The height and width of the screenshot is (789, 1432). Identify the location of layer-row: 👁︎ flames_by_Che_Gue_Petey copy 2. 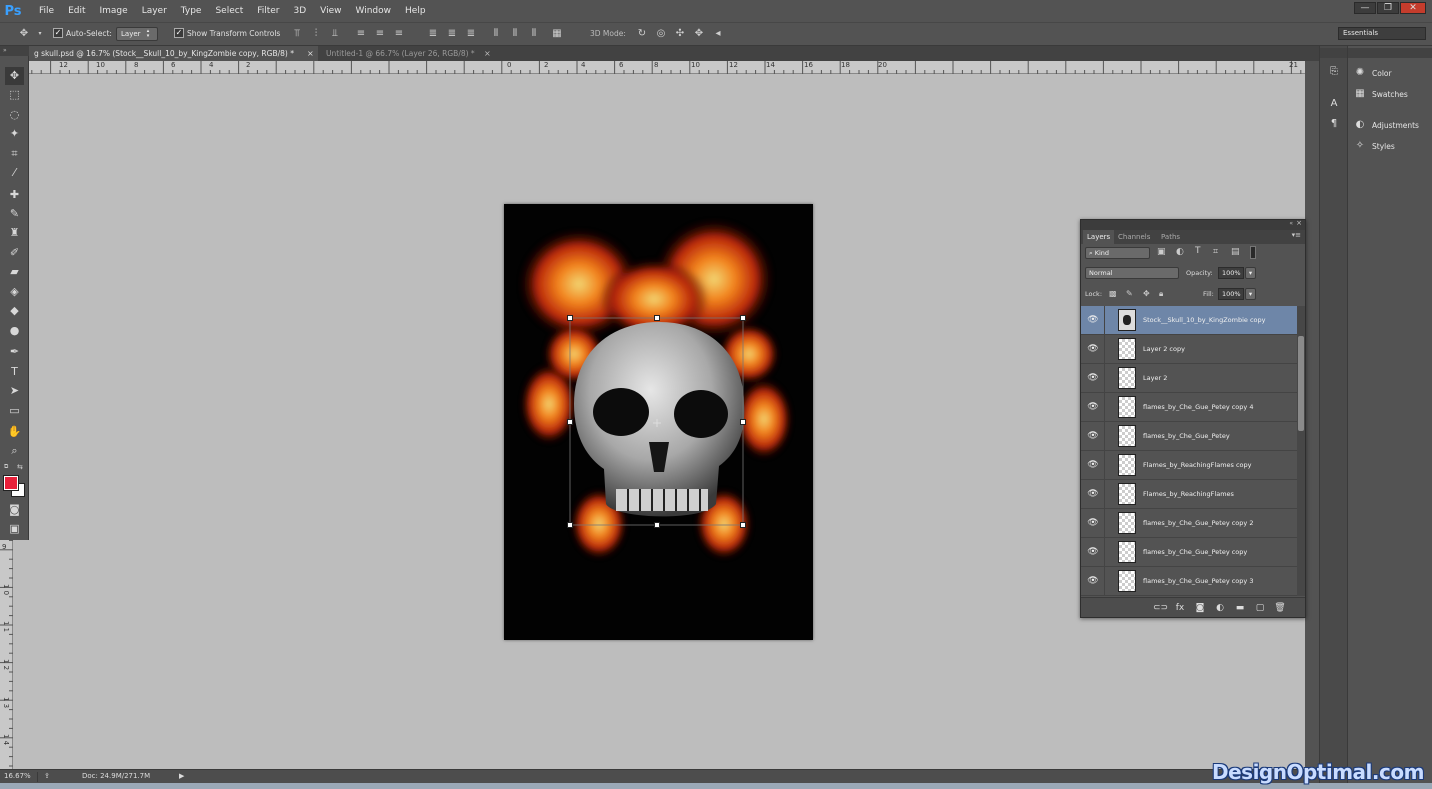
(1189, 523).